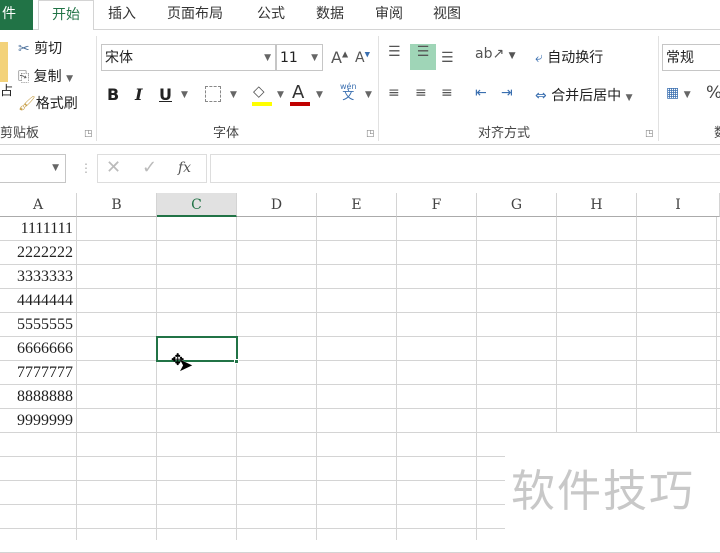 The width and height of the screenshot is (720, 553). What do you see at coordinates (504, 133) in the screenshot?
I see `alignment-group-label: 对齐方式` at bounding box center [504, 133].